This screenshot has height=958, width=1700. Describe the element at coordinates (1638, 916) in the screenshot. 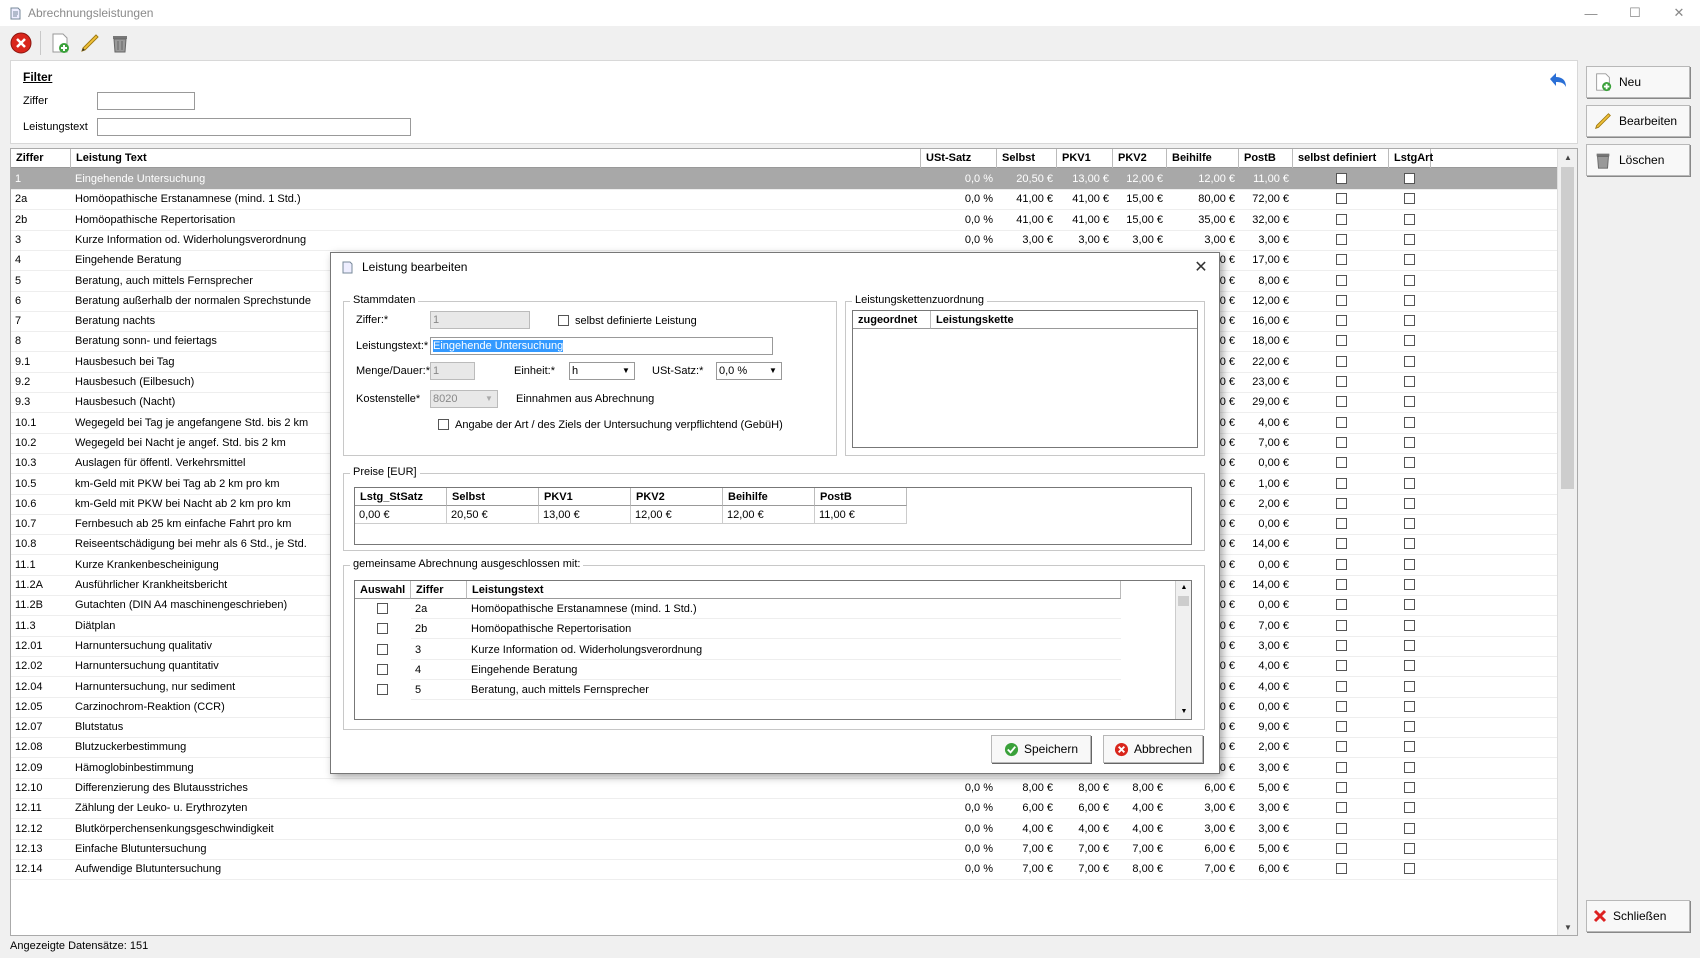

I see `schliessen-button: Schließen` at that location.